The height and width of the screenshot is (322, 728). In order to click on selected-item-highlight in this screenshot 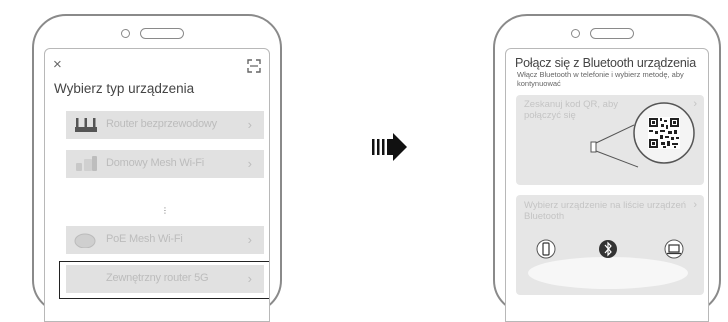, I will do `click(164, 280)`.